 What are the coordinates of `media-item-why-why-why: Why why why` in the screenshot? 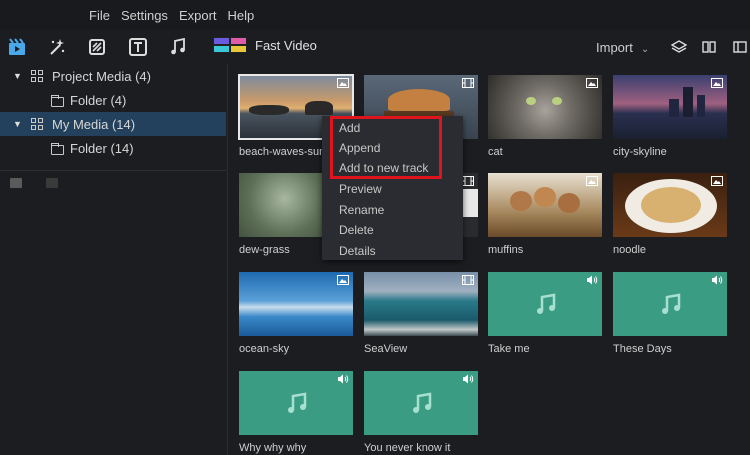 It's located at (296, 412).